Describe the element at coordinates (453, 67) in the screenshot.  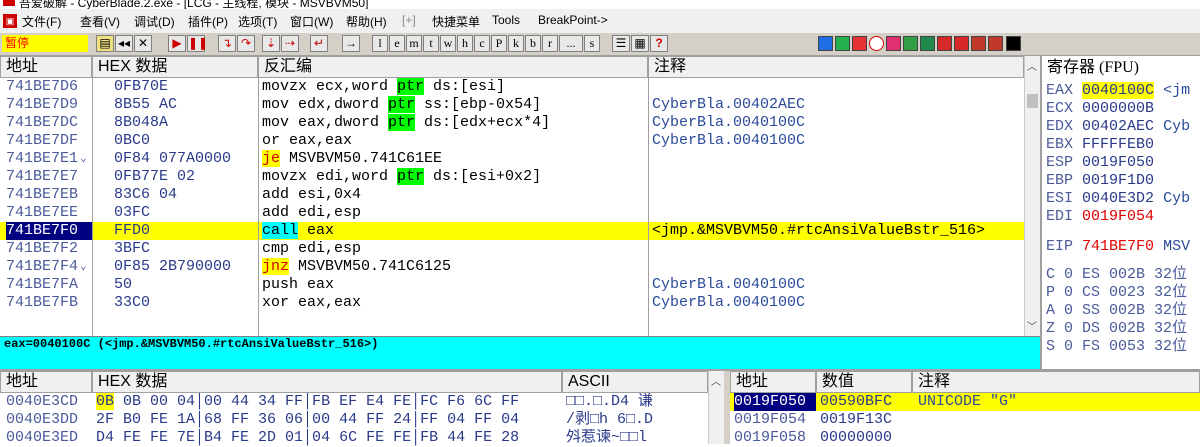
I see `cpu-header-disasm: 反汇编` at that location.